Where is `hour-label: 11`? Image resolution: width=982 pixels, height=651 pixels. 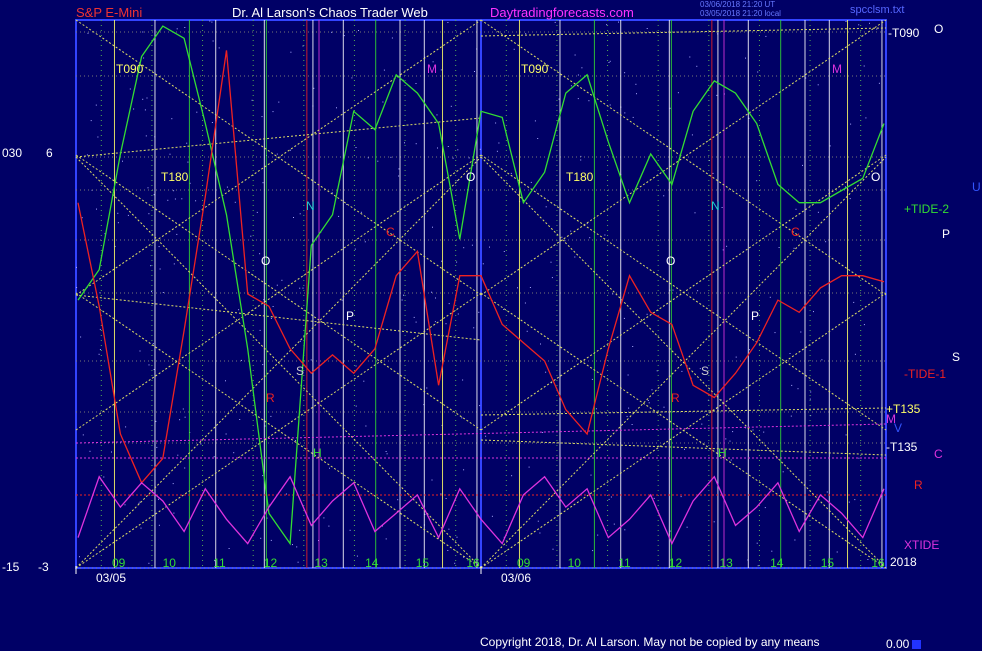
hour-label: 11 is located at coordinates (624, 563).